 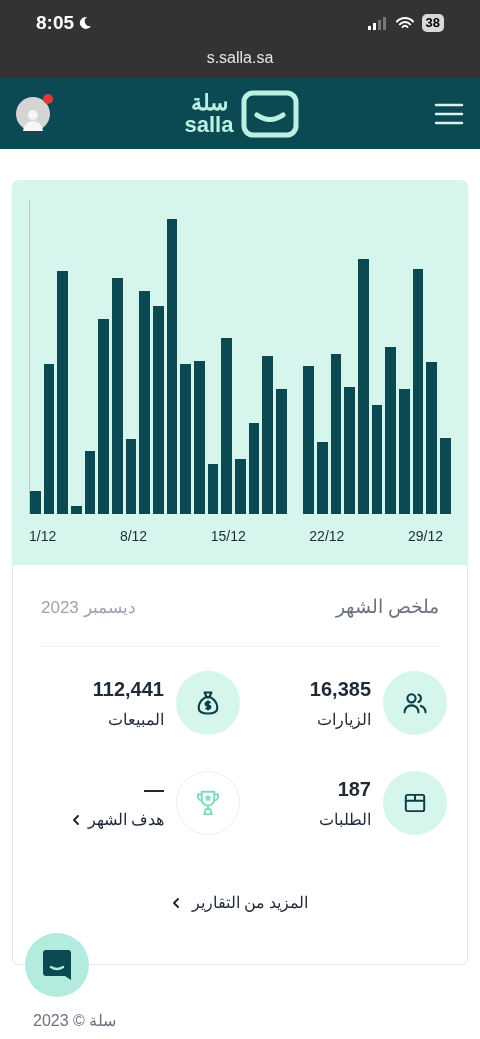 What do you see at coordinates (128, 689) in the screenshot?
I see `stat-value: 112,441` at bounding box center [128, 689].